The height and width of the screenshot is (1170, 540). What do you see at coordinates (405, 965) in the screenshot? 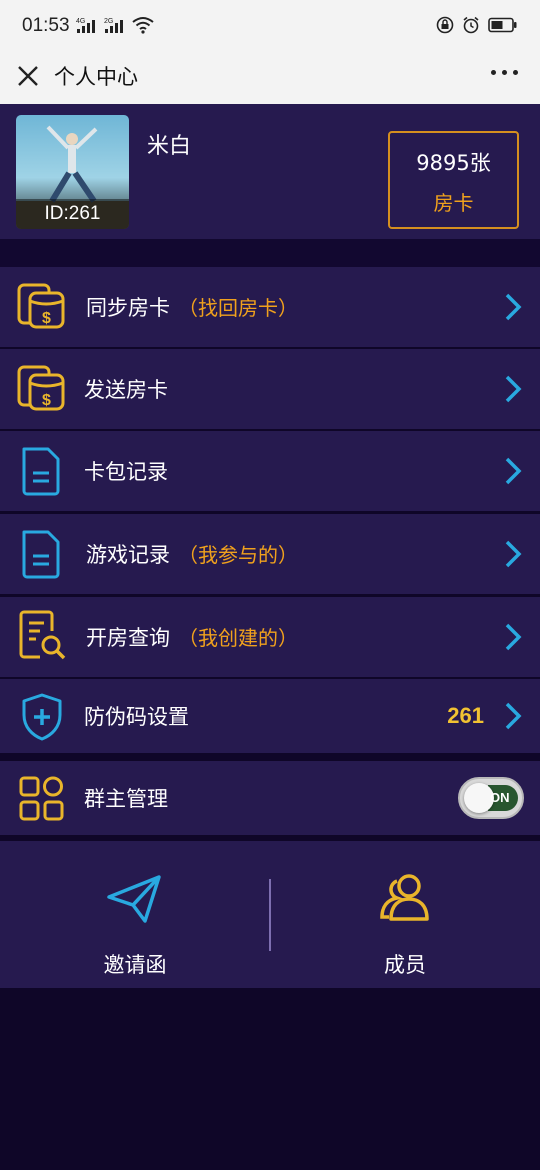
I see `members-label: 成员` at bounding box center [405, 965].